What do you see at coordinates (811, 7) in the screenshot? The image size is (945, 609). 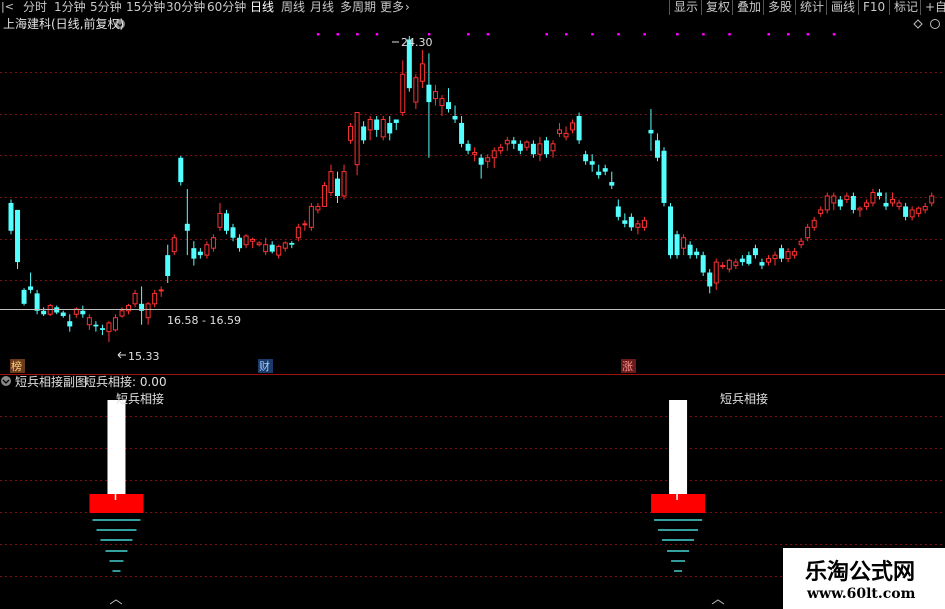 I see `tool-stats-button: 统计` at bounding box center [811, 7].